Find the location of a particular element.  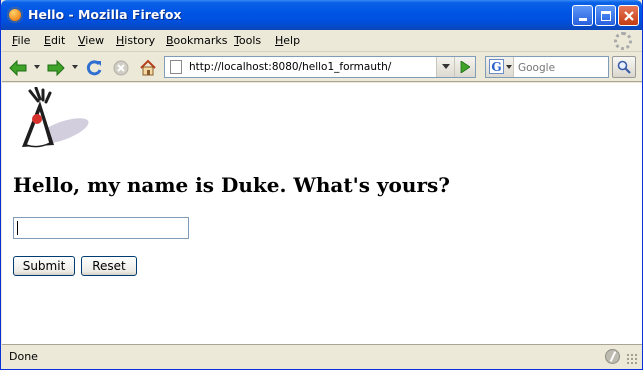

search-bar: G is located at coordinates (547, 67).